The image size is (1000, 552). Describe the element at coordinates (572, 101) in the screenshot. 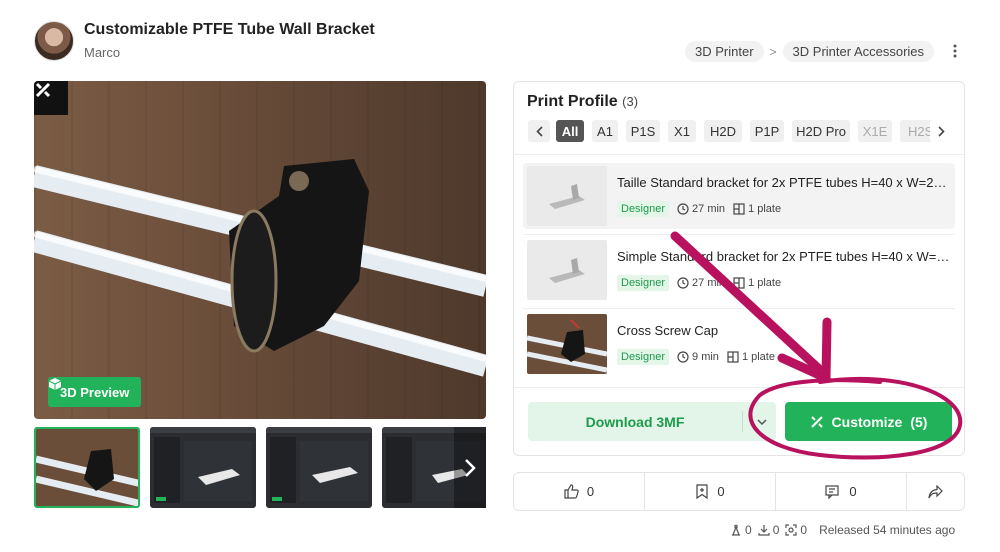

I see `print-profile-heading: Print Profile` at that location.